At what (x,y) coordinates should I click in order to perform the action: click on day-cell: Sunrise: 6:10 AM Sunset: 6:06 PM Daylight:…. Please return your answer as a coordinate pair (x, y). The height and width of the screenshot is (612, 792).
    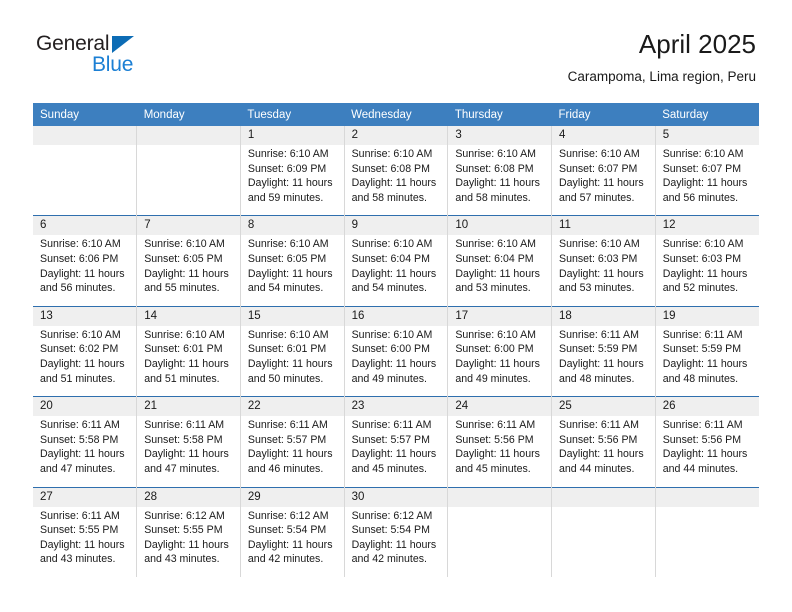
    Looking at the image, I should click on (85, 271).